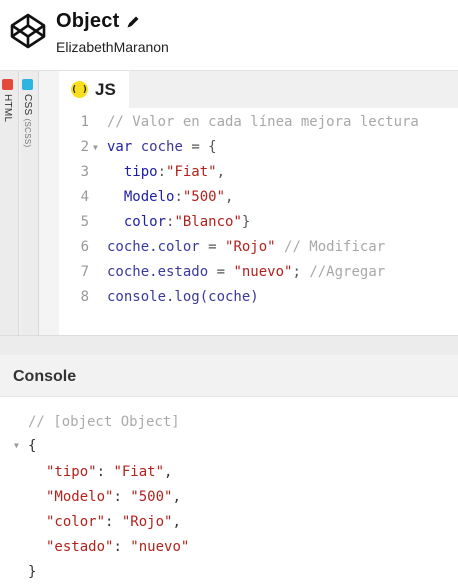 The height and width of the screenshot is (588, 458). What do you see at coordinates (76, 522) in the screenshot?
I see `console-key: "color"` at bounding box center [76, 522].